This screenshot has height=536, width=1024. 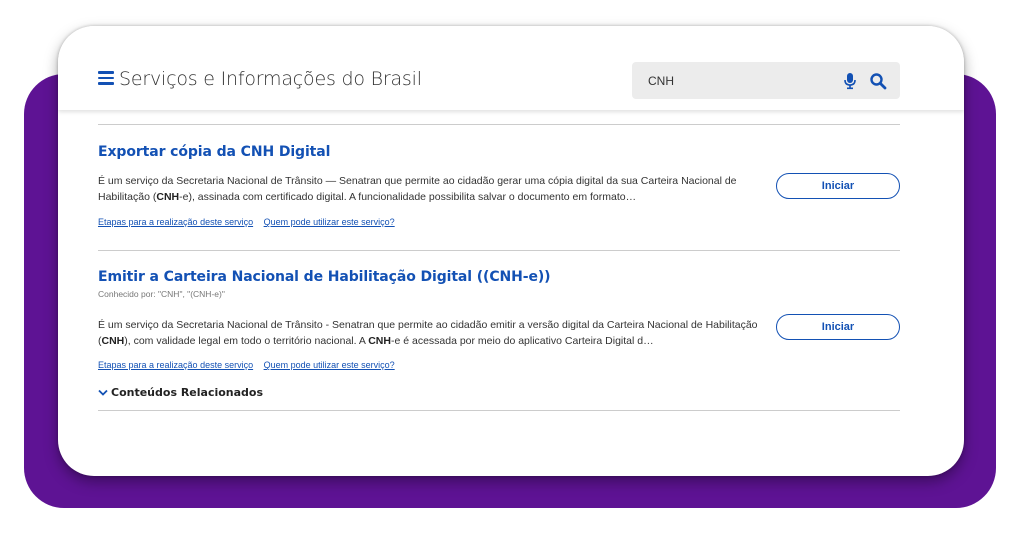 I want to click on search-icon, so click(x=878, y=81).